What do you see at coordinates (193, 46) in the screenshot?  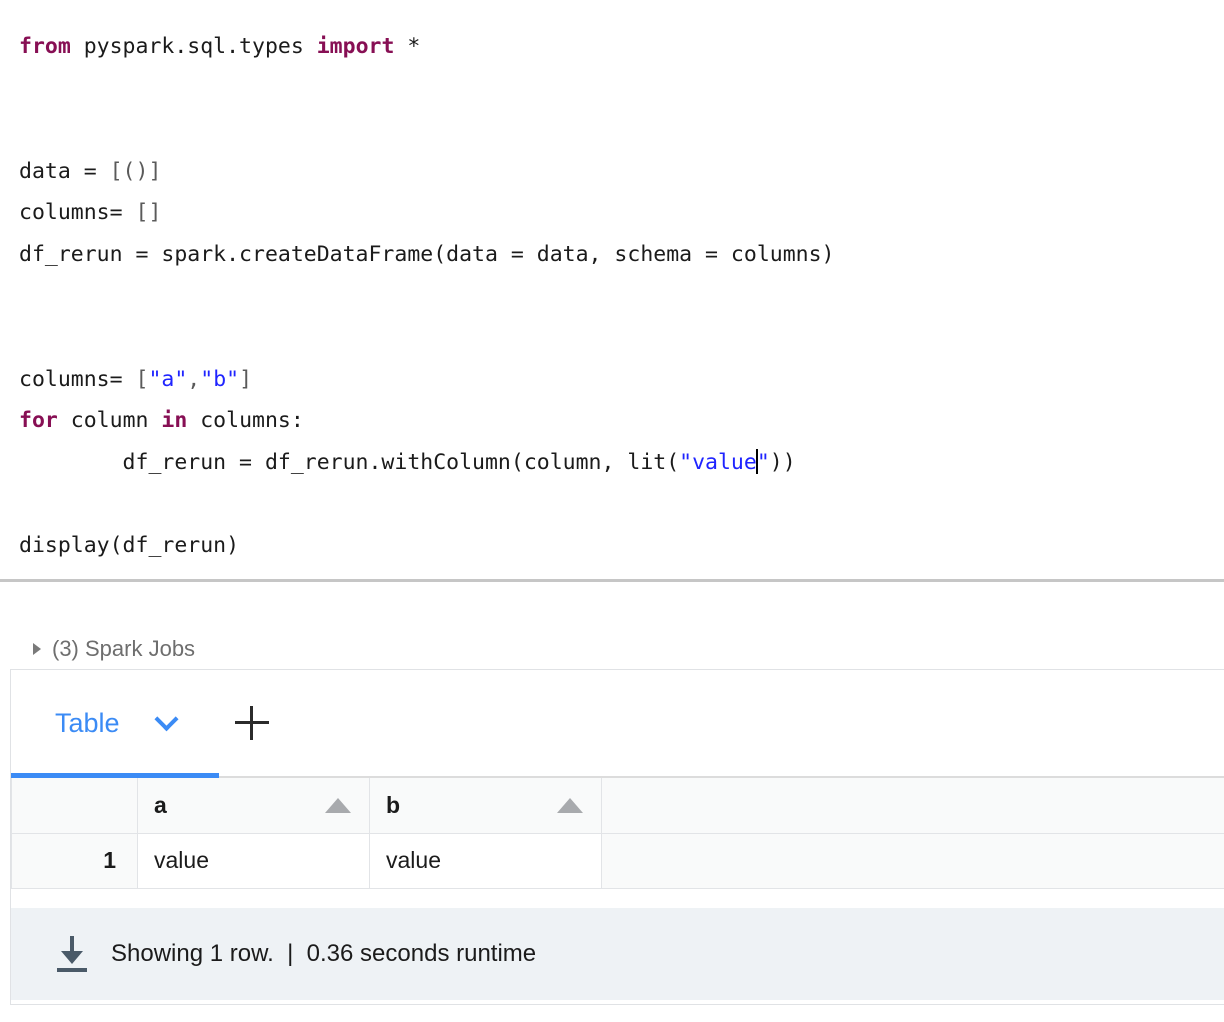 I see `code-token: pyspark.sql.types` at bounding box center [193, 46].